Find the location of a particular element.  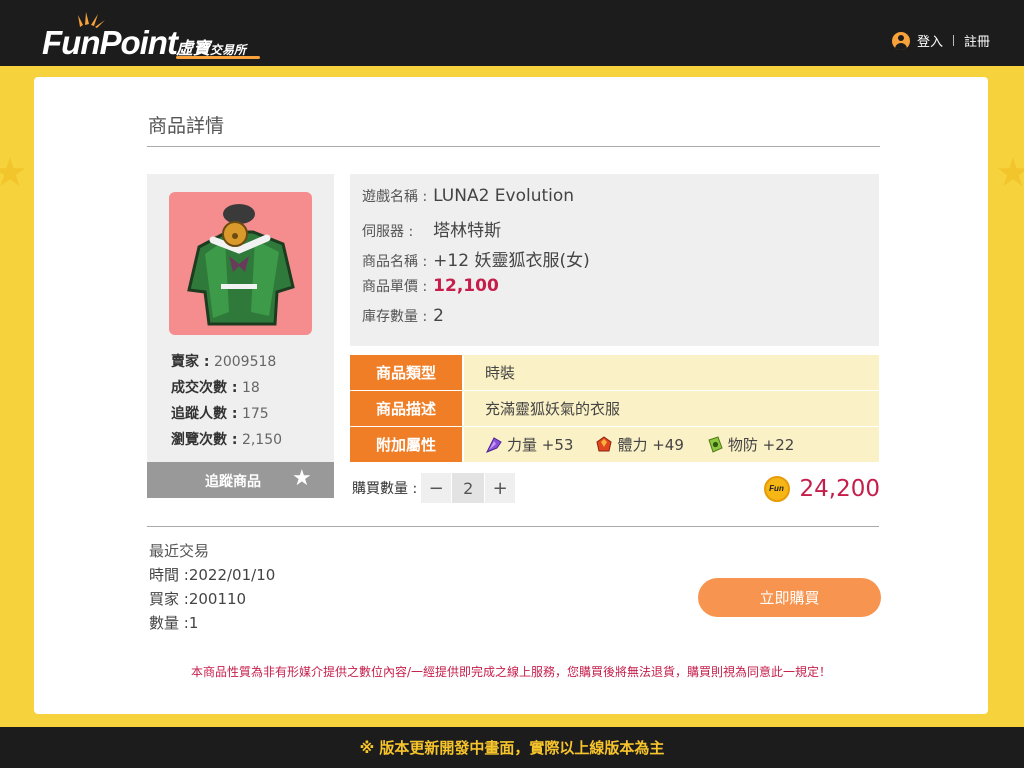

green-gem-icon is located at coordinates (715, 444).